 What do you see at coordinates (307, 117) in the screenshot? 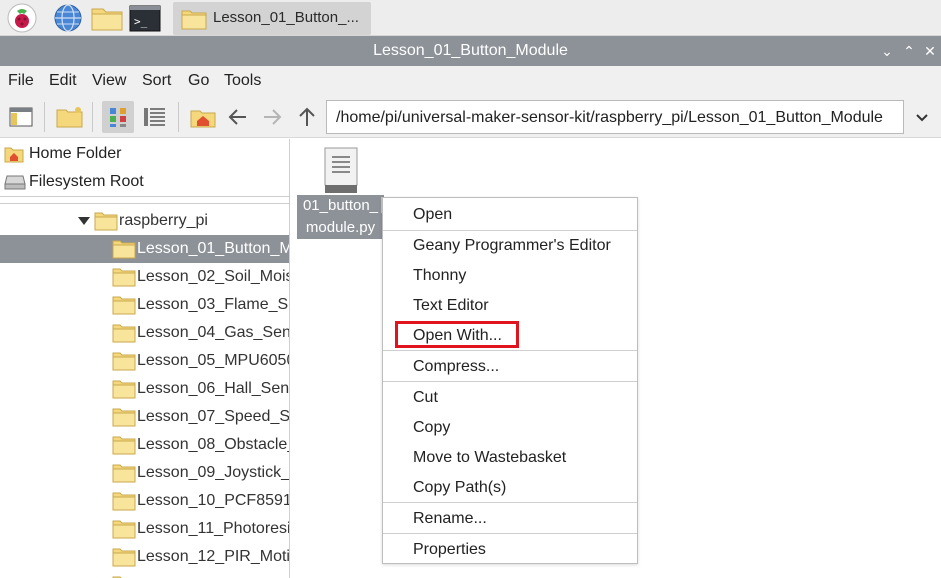
I see `up-arrow-icon` at bounding box center [307, 117].